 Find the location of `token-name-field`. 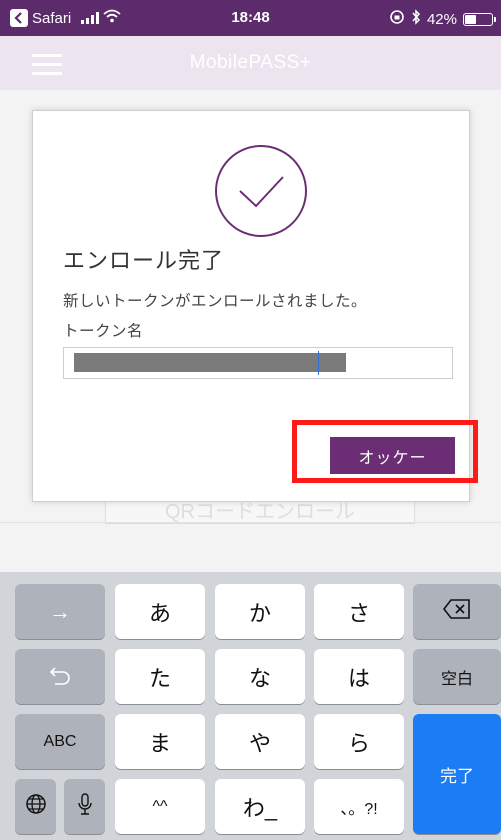

token-name-field is located at coordinates (258, 363).